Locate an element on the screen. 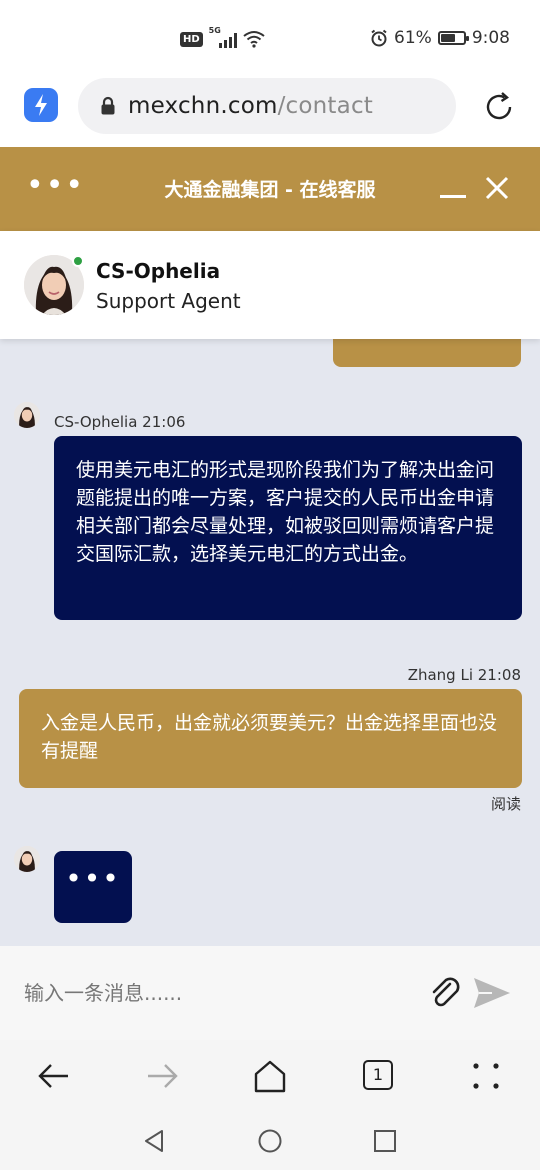 The width and height of the screenshot is (540, 1170). previous-message-bubble is located at coordinates (427, 353).